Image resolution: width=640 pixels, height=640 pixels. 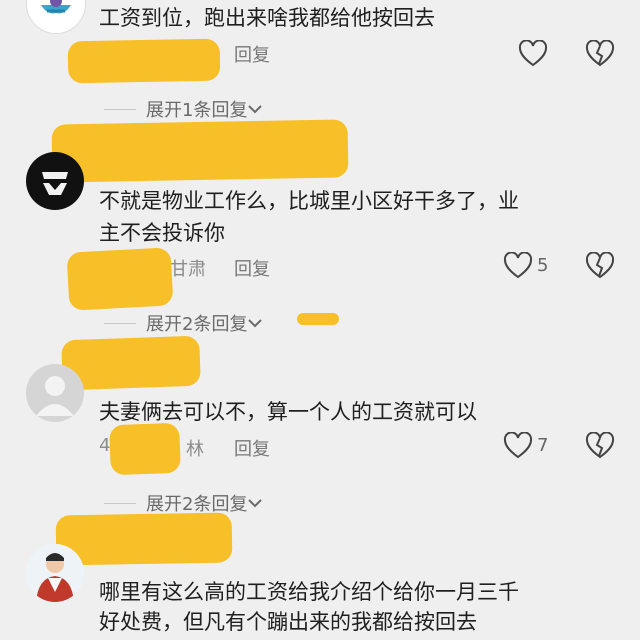 What do you see at coordinates (197, 110) in the screenshot?
I see `expand-label: 展开1条回复` at bounding box center [197, 110].